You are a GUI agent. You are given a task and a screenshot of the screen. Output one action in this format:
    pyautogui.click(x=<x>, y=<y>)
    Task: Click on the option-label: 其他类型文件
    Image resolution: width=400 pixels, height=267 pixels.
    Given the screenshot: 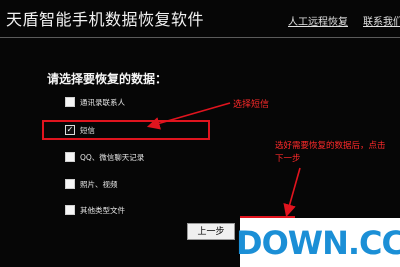 What is the action you would take?
    pyautogui.click(x=102, y=210)
    